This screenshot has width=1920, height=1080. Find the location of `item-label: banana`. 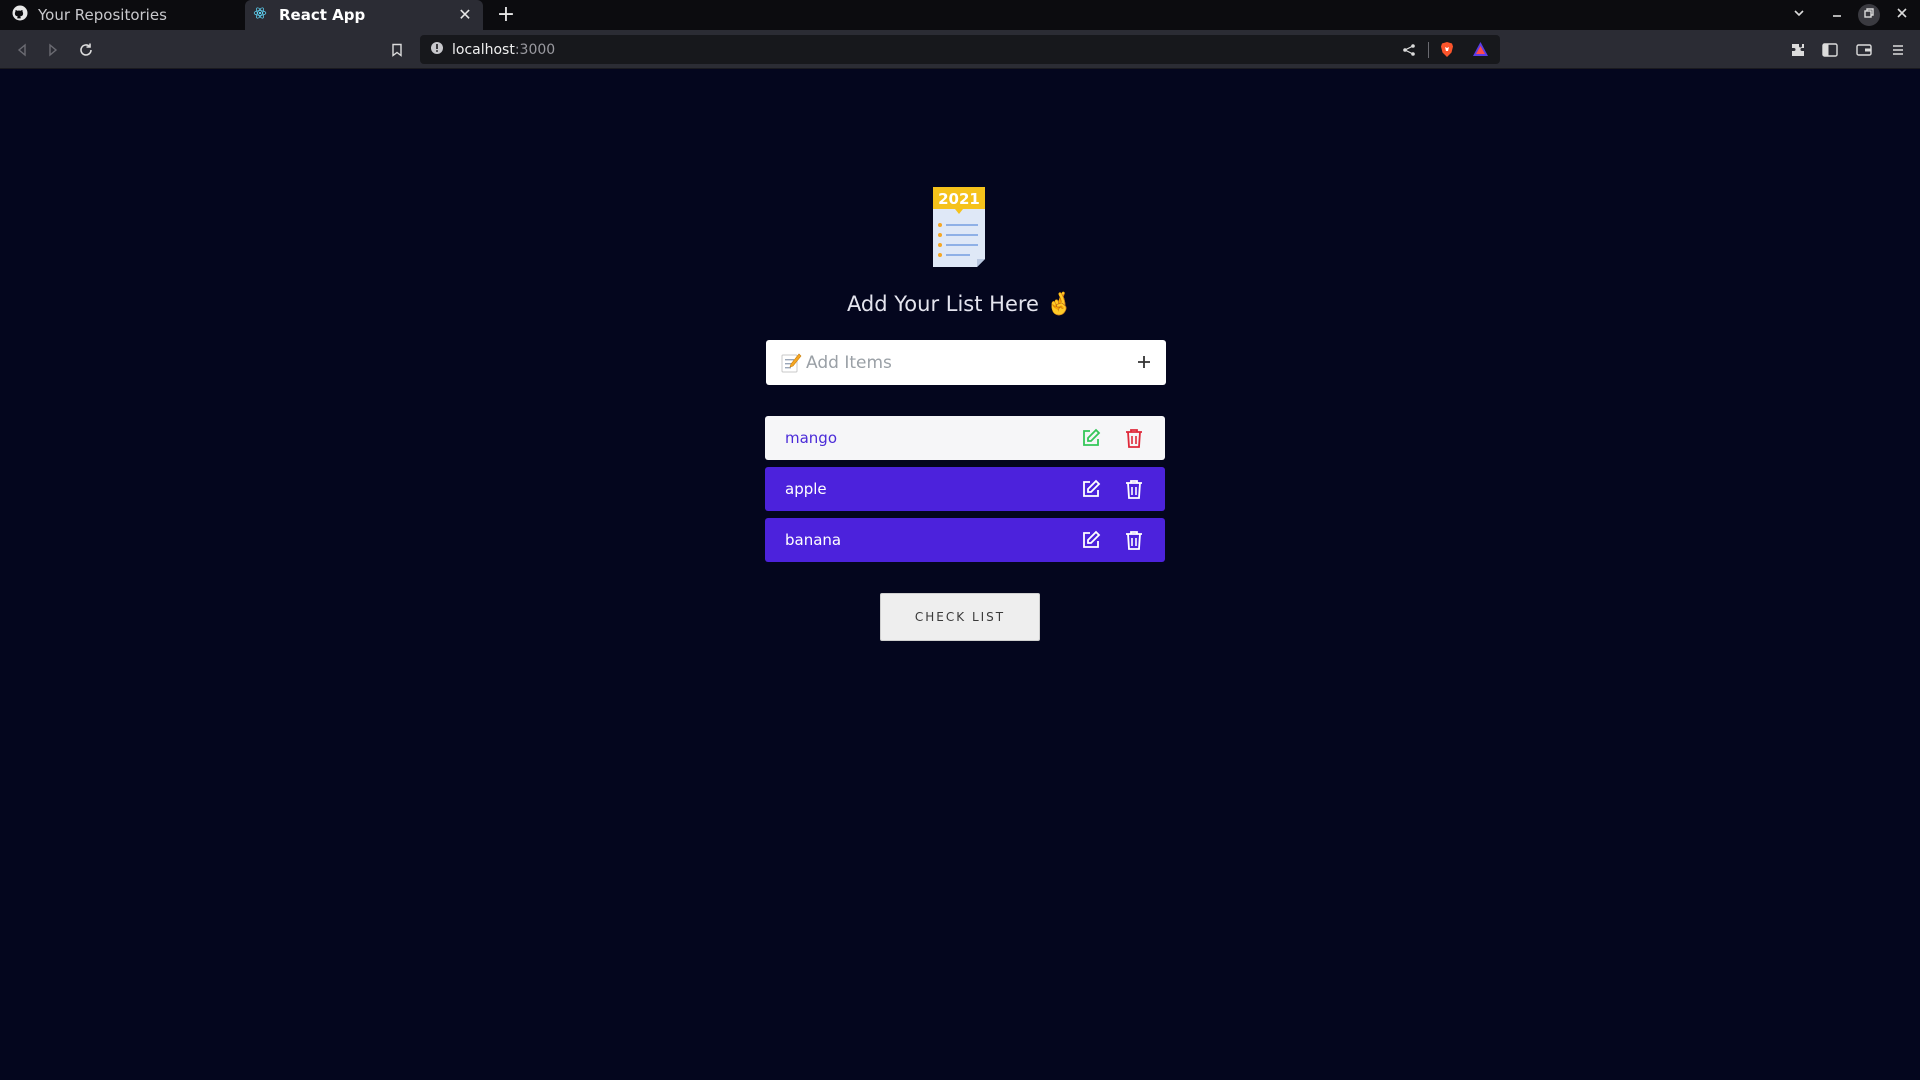

item-label: banana is located at coordinates (813, 540).